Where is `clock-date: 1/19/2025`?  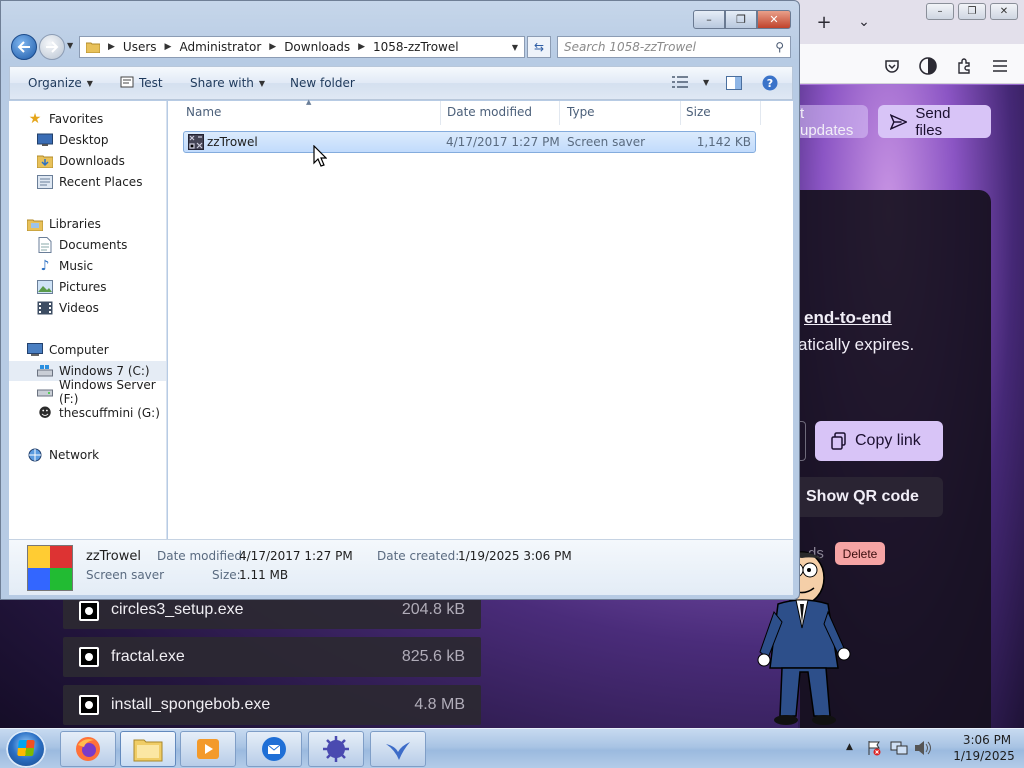
clock-date: 1/19/2025 is located at coordinates (984, 756).